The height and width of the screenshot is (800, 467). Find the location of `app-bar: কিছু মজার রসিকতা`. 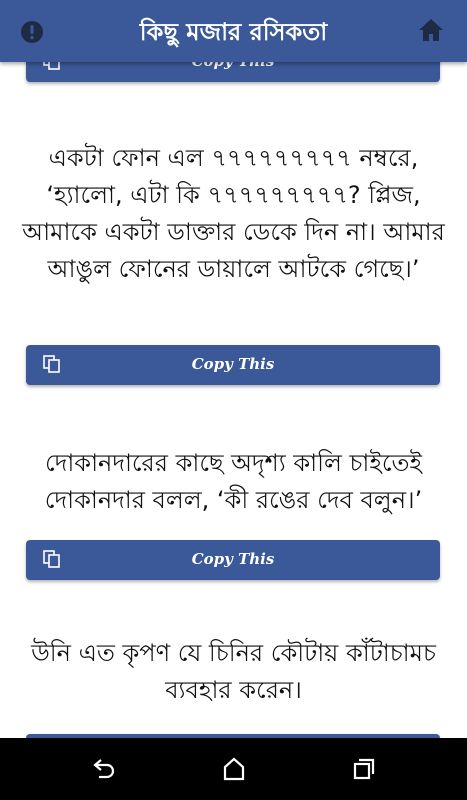

app-bar: কিছু মজার রসিকতা is located at coordinates (233, 31).